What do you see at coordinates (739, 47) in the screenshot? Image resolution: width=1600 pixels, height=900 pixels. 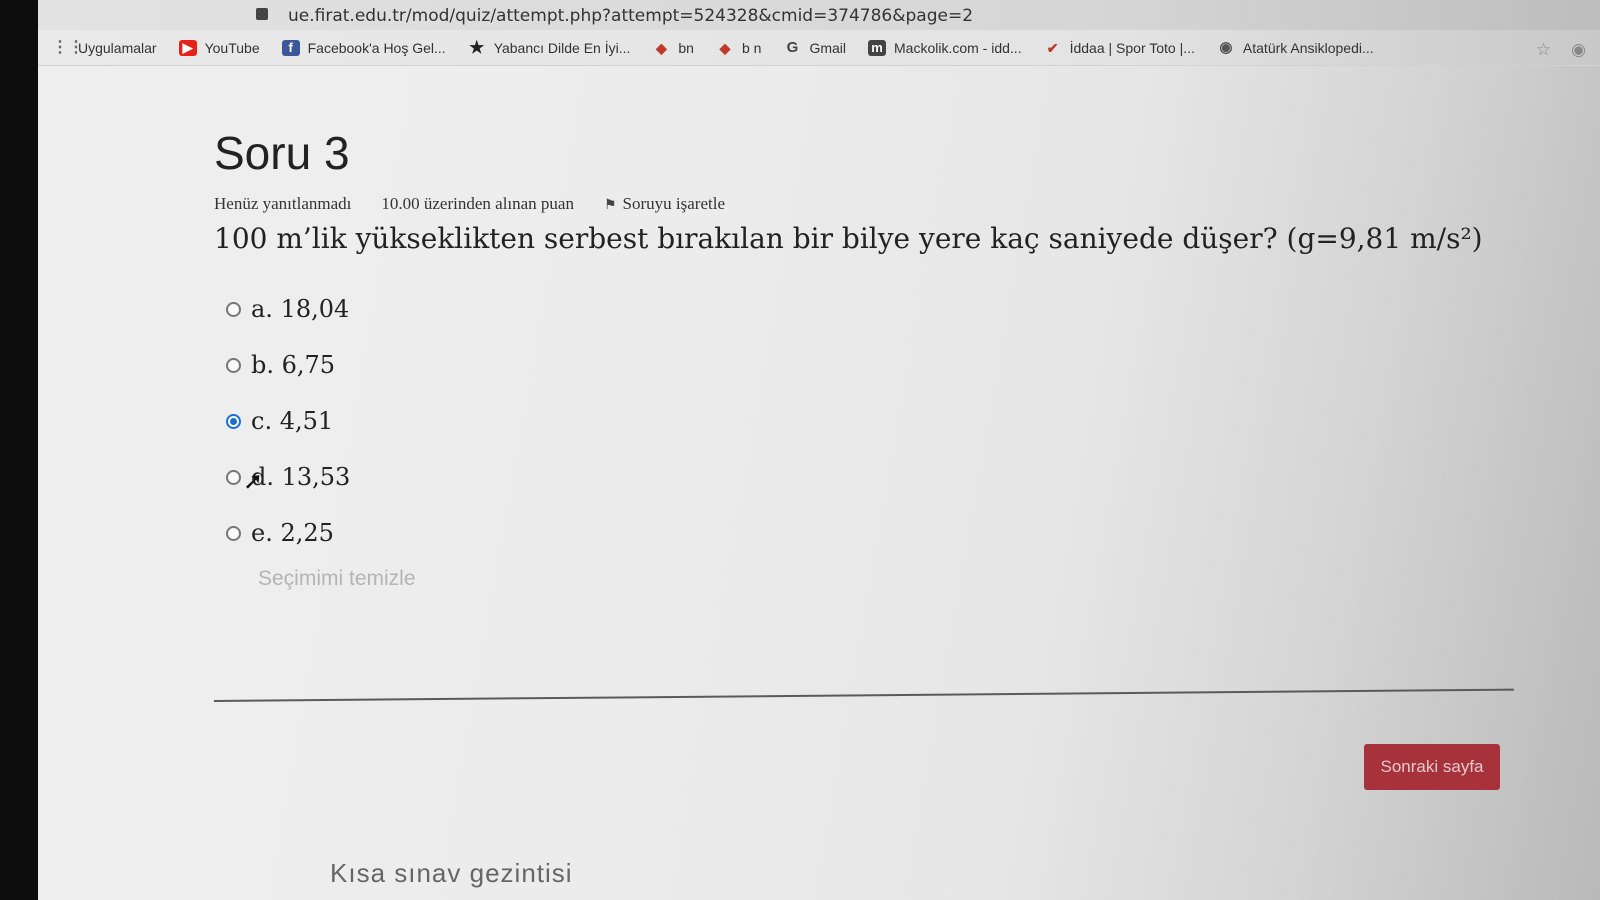 I see `bookmark-b-n: ◆ b n` at bounding box center [739, 47].